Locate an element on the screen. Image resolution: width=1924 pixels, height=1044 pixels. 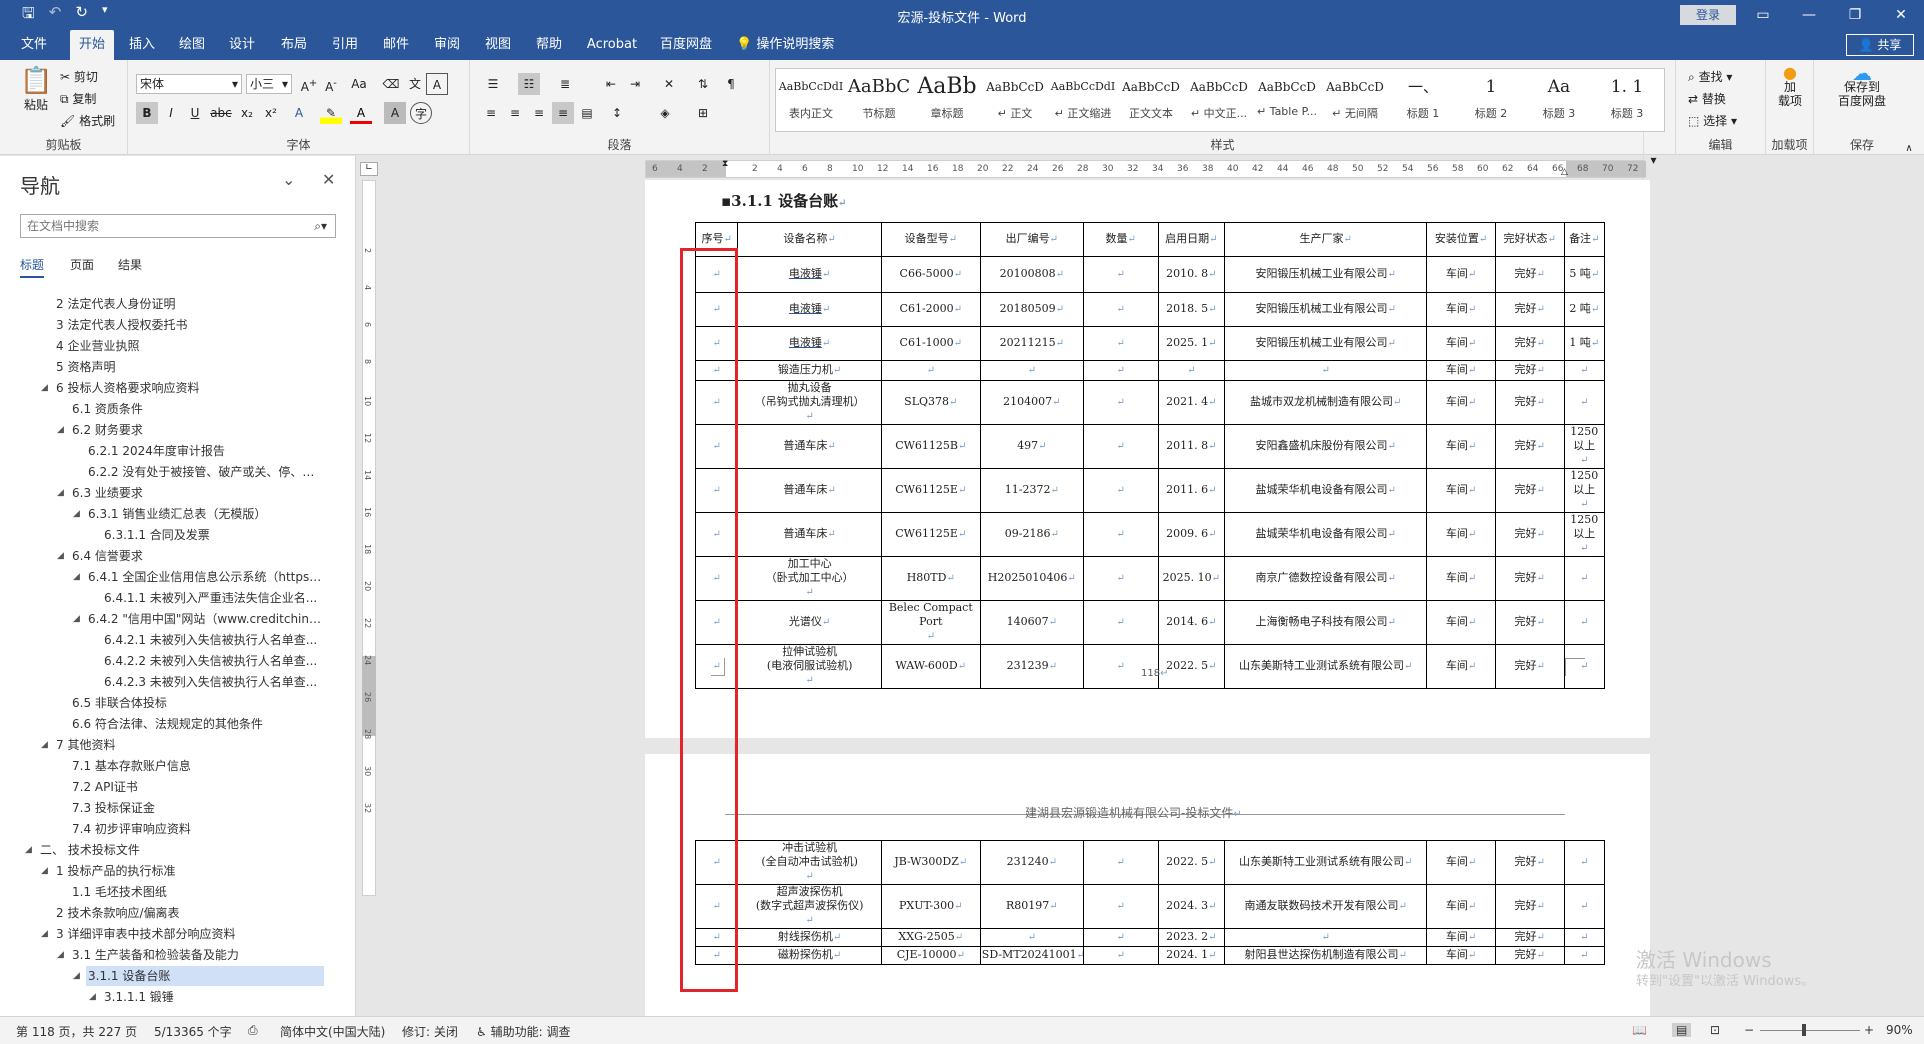
nav-heading-item: 6.5 非联合体投标 is located at coordinates (197, 703).